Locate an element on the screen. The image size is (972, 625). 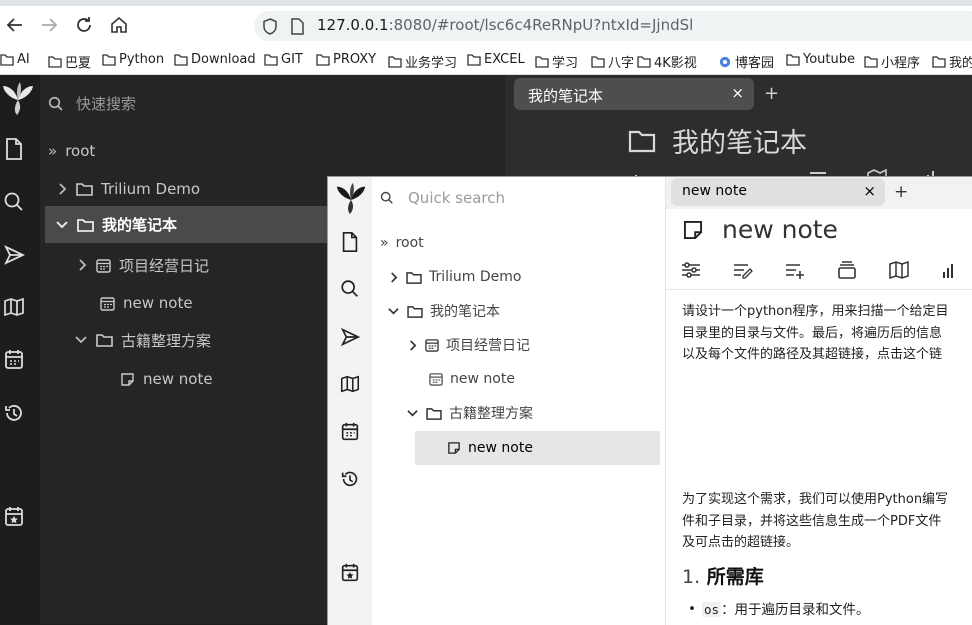
inherited-attributes-button is located at coordinates (847, 270).